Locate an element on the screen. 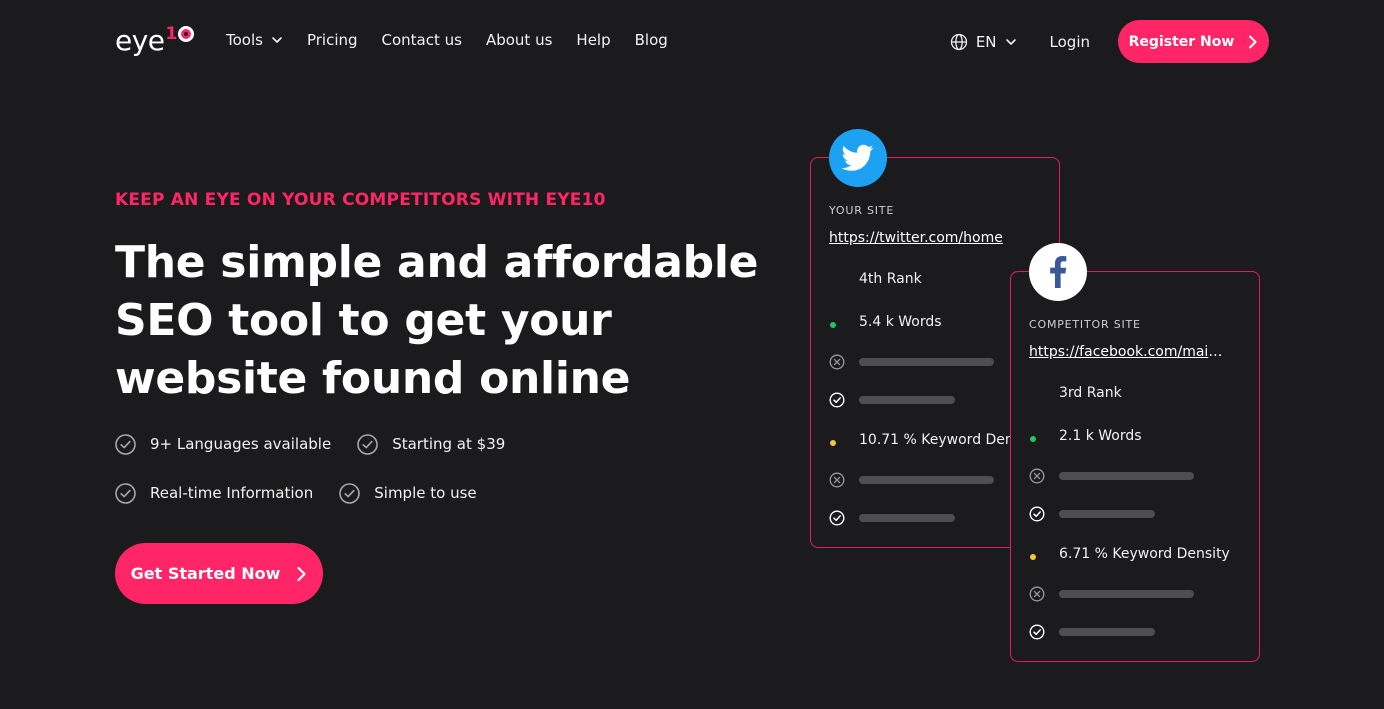  nav-item-label: Help is located at coordinates (593, 40).